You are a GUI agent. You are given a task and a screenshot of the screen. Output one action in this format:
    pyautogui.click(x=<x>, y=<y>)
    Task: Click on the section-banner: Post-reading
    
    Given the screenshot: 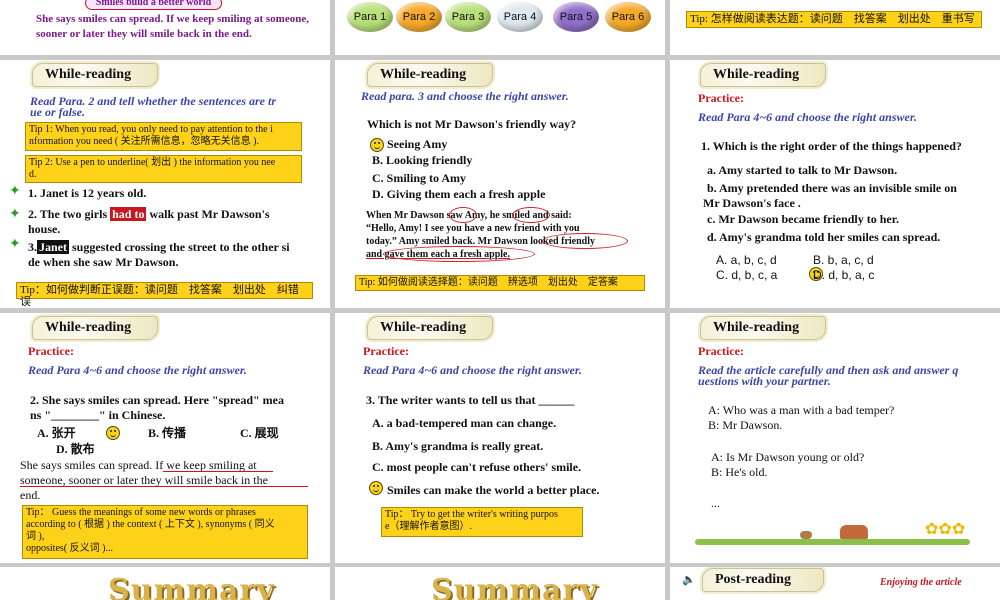 What is the action you would take?
    pyautogui.click(x=763, y=580)
    